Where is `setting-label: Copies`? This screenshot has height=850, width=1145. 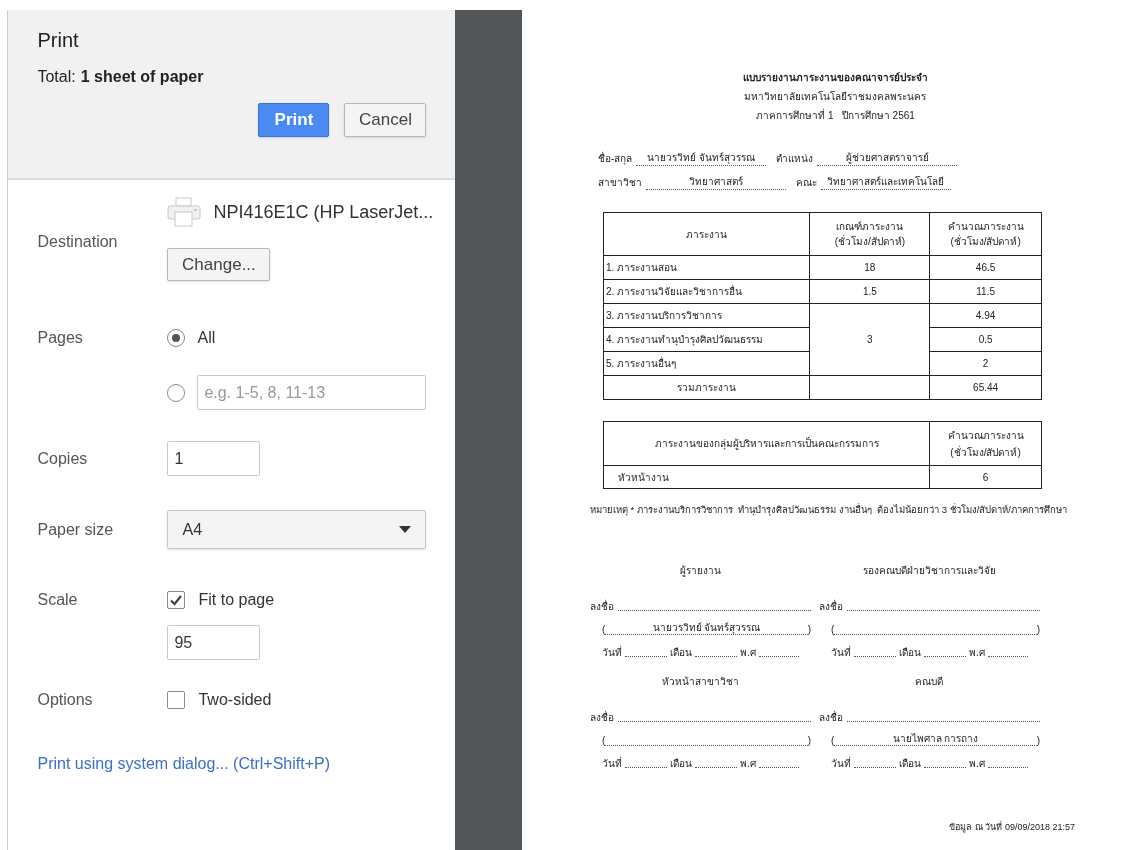
setting-label: Copies is located at coordinates (62, 458).